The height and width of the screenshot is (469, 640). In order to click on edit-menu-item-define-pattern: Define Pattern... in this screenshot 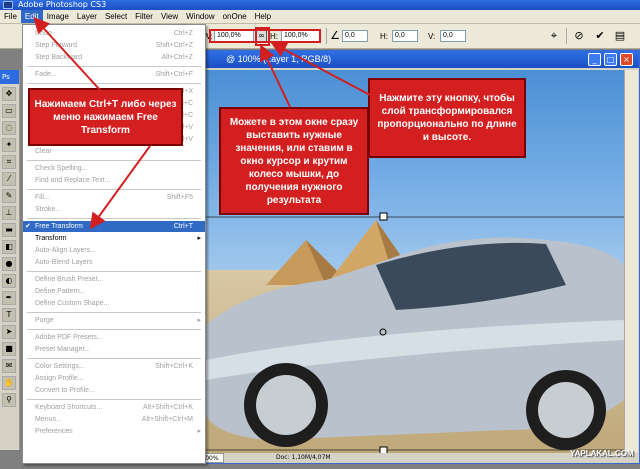, I will do `click(114, 291)`.